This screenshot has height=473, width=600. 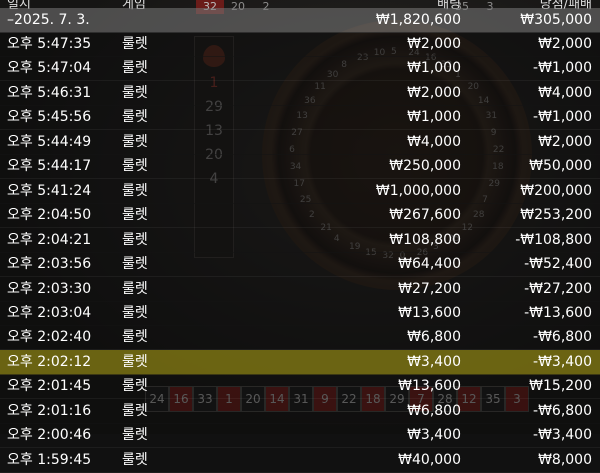 What do you see at coordinates (556, 215) in the screenshot?
I see `row-result: ₩253,200` at bounding box center [556, 215].